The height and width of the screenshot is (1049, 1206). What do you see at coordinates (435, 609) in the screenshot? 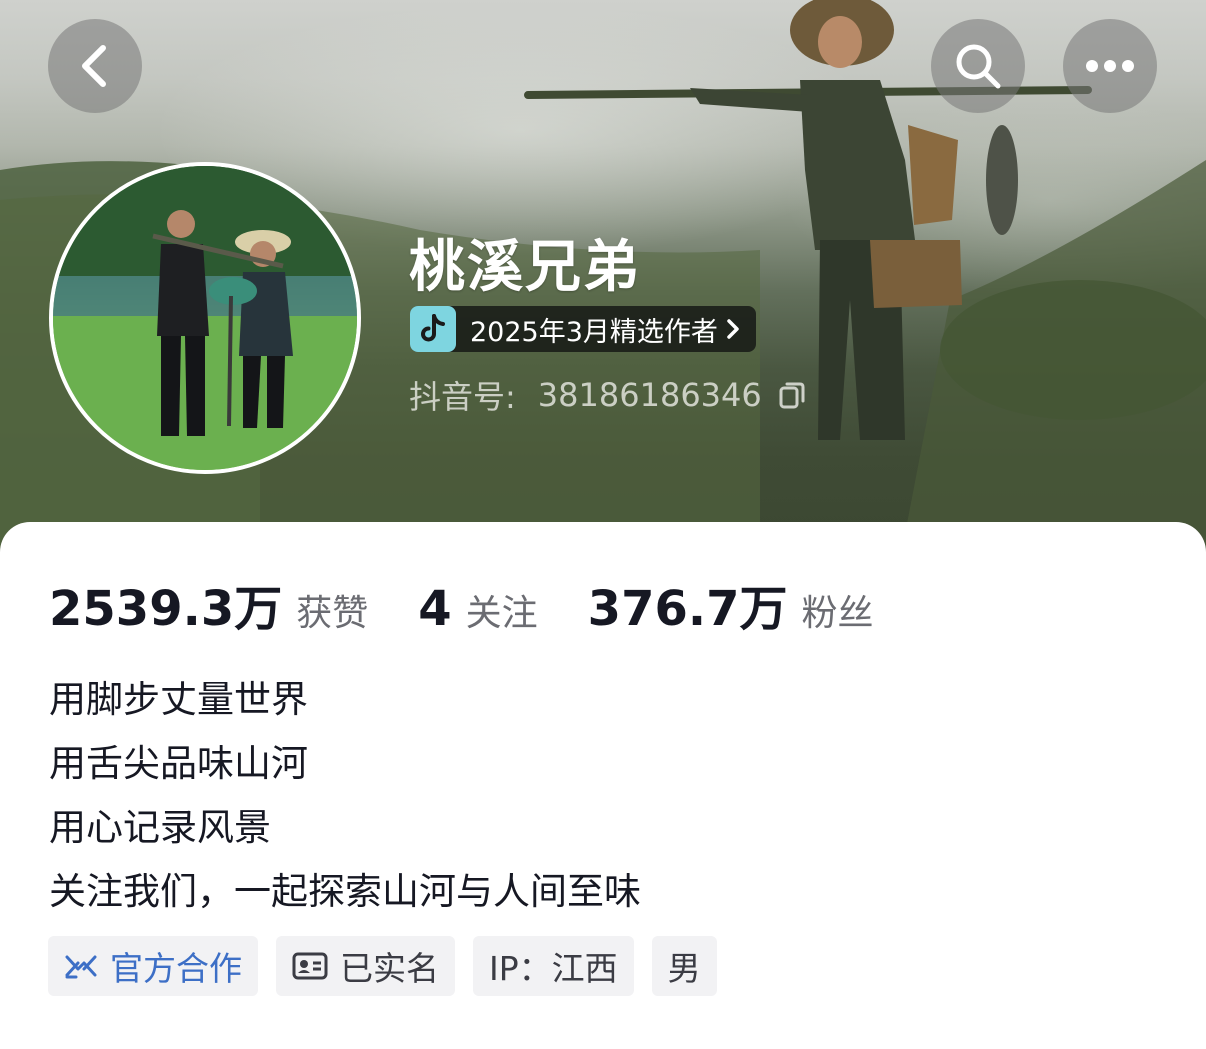
I see `stat-following-value: 4` at bounding box center [435, 609].